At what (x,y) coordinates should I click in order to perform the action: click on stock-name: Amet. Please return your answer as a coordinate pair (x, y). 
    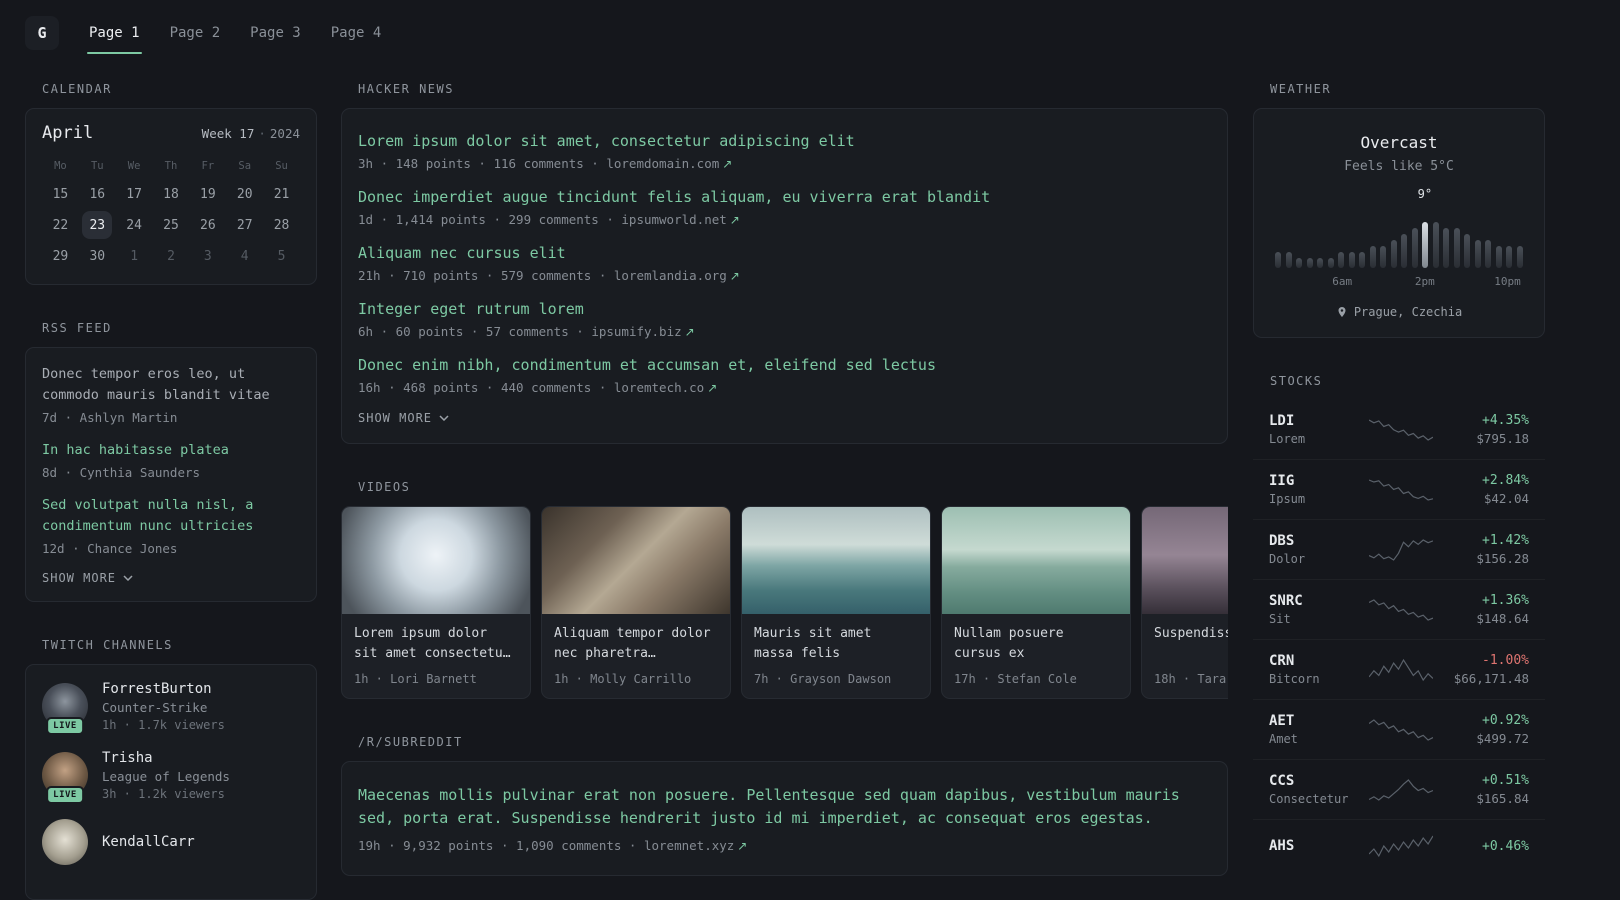
    Looking at the image, I should click on (1283, 739).